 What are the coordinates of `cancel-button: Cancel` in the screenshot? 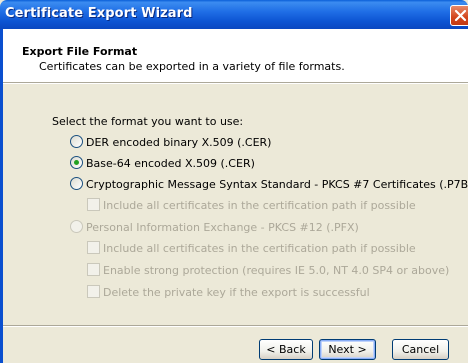 It's located at (420, 349).